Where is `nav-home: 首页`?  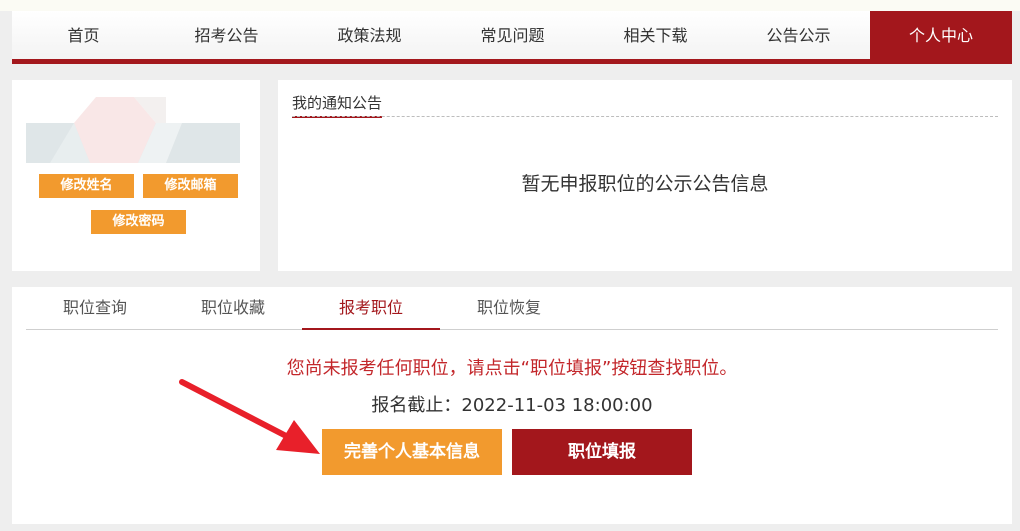 nav-home: 首页 is located at coordinates (83, 35).